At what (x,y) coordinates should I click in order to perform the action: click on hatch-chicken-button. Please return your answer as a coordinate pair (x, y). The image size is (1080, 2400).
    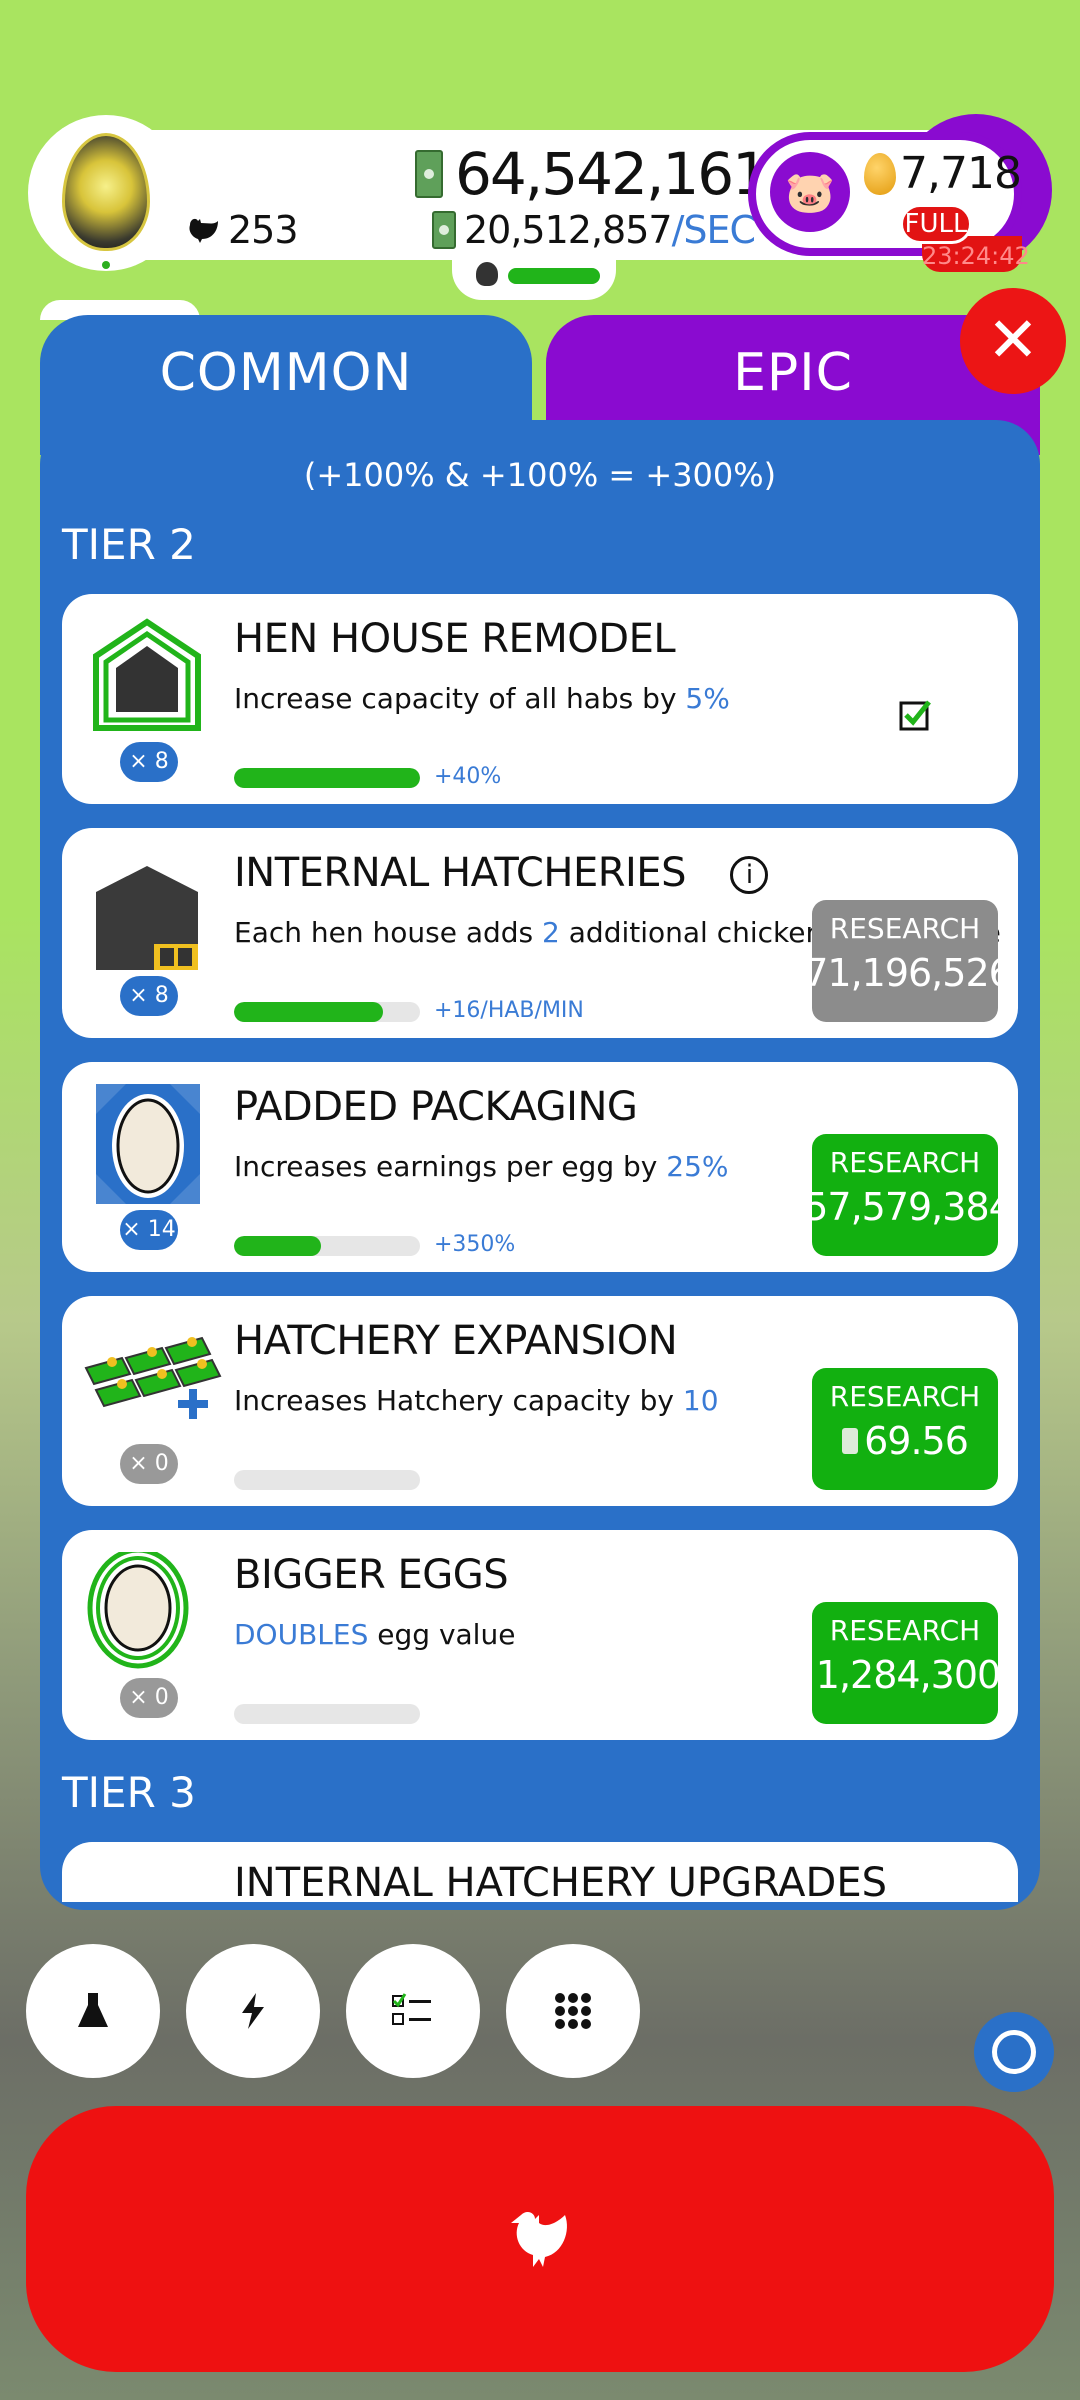
    Looking at the image, I should click on (540, 2239).